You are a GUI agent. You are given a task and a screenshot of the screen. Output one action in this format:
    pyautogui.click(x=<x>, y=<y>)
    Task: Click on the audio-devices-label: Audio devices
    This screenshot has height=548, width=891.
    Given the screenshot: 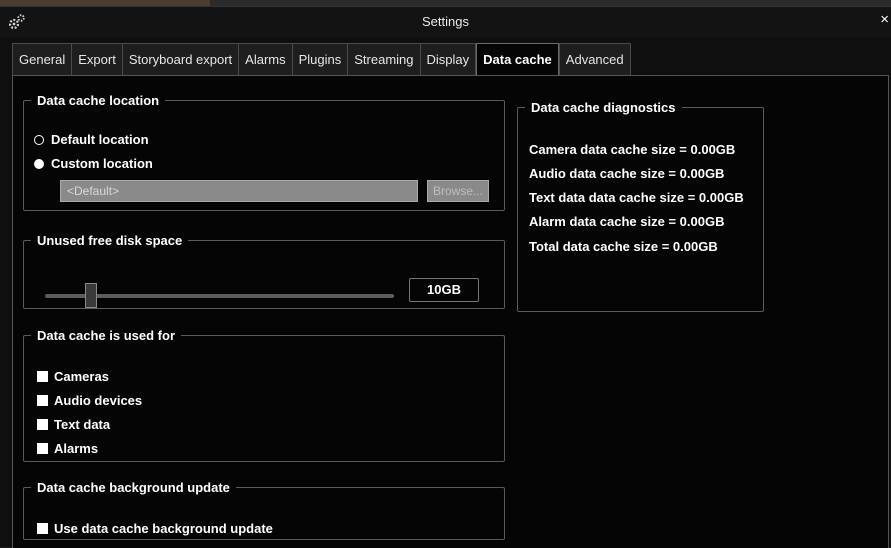 What is the action you would take?
    pyautogui.click(x=98, y=400)
    